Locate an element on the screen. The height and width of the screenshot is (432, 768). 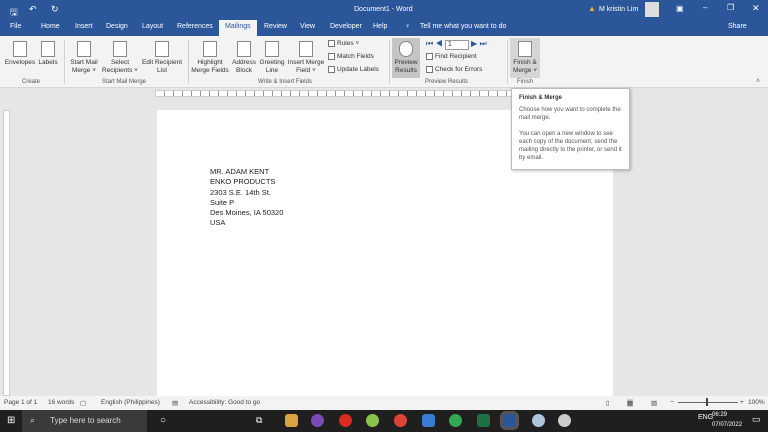
save-icon: 🖫 is located at coordinates (14, 13).